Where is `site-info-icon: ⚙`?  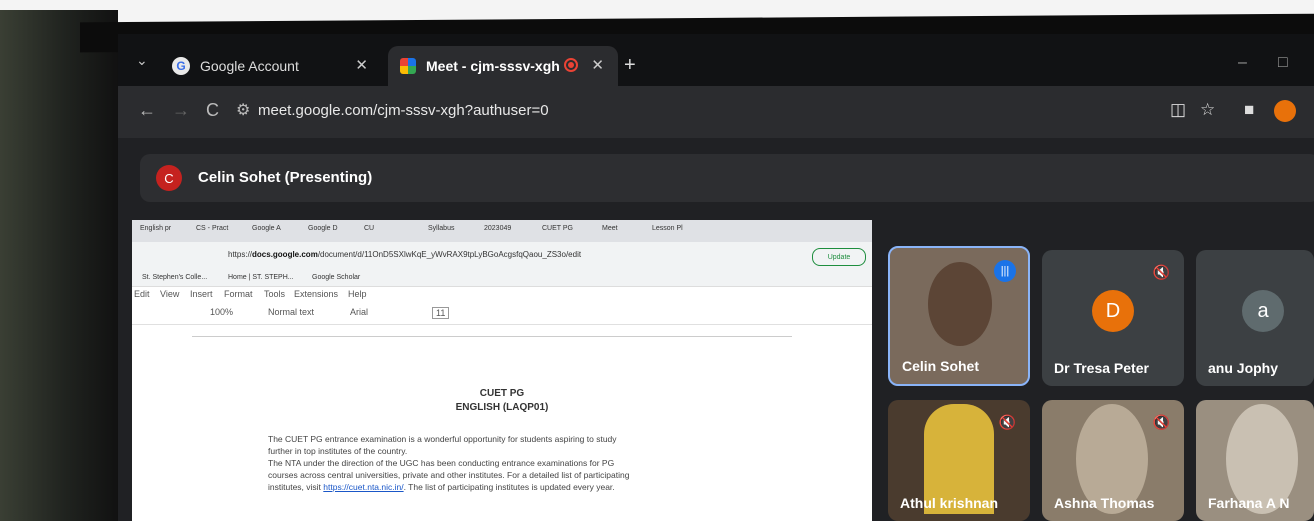 site-info-icon: ⚙ is located at coordinates (243, 110).